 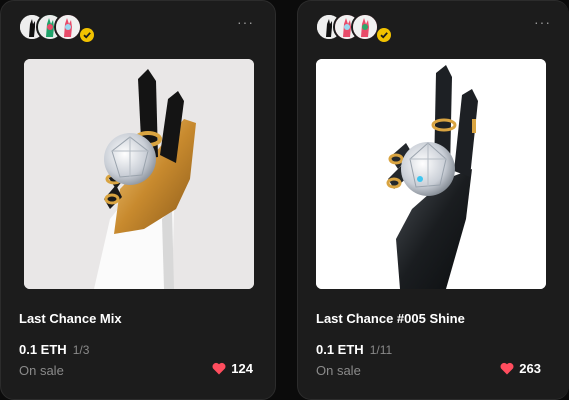 I want to click on like-button: 263, so click(x=520, y=368).